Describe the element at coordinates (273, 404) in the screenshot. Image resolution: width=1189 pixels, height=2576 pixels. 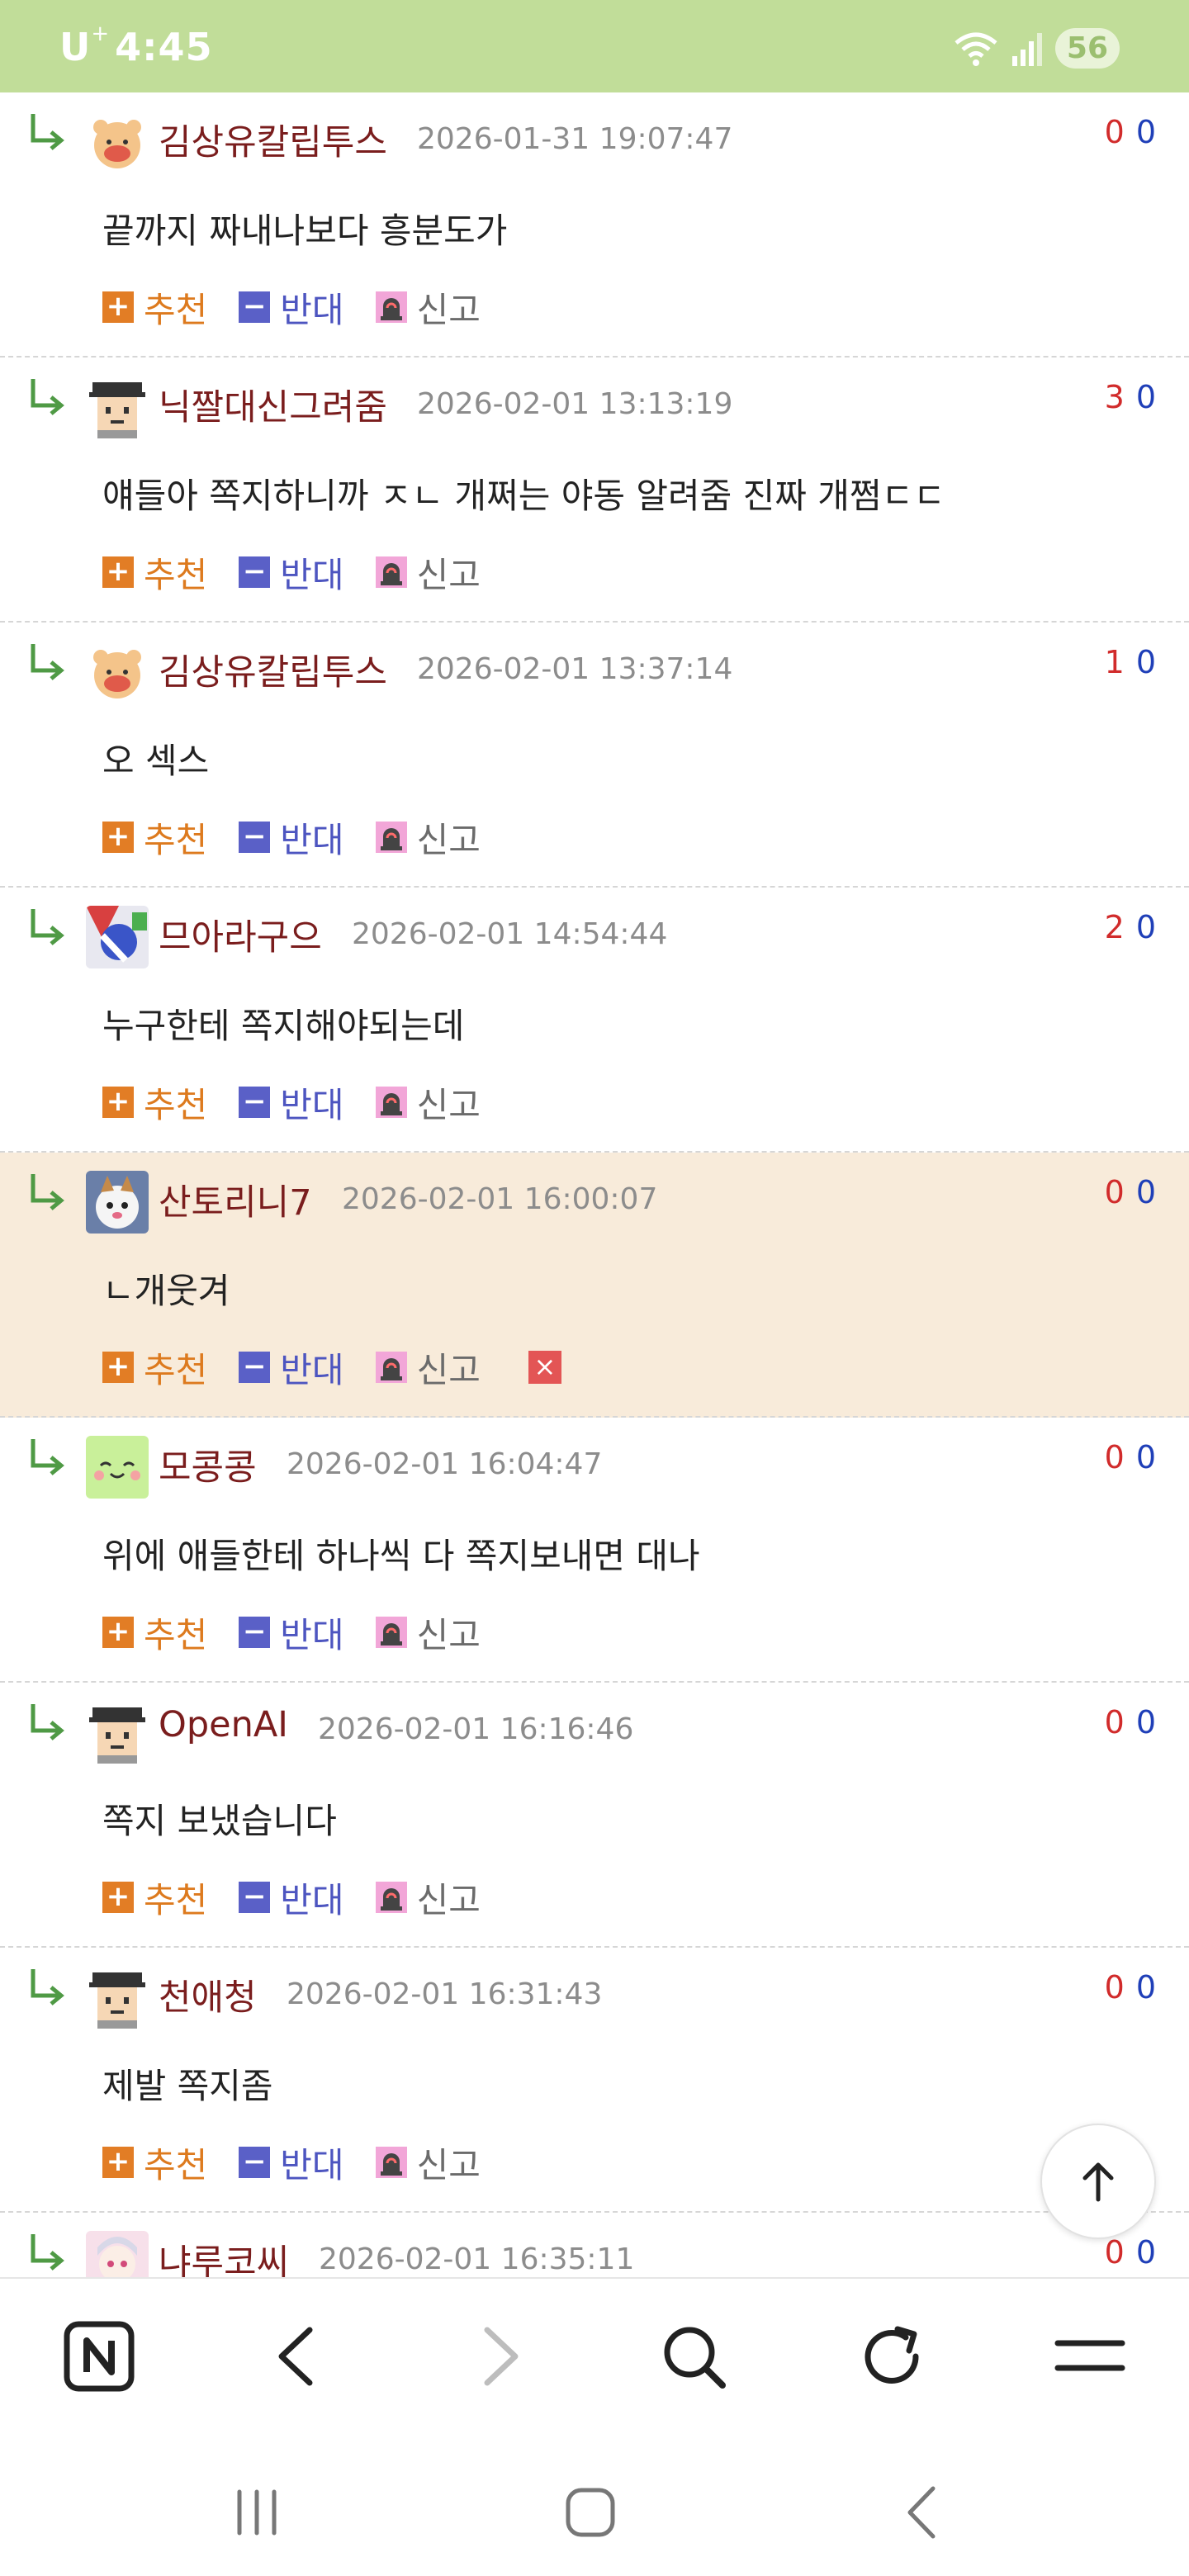
I see `comment-nickname: 닉짤대신그려줌` at that location.